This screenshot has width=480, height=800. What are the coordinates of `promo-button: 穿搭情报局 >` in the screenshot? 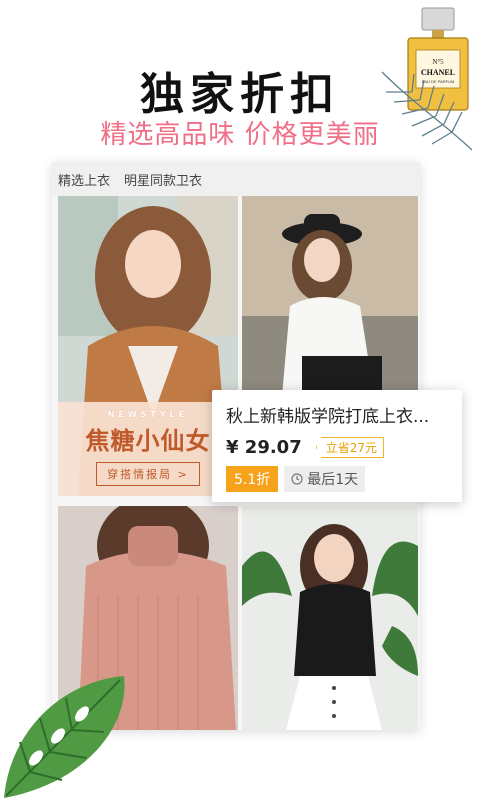 It's located at (148, 474).